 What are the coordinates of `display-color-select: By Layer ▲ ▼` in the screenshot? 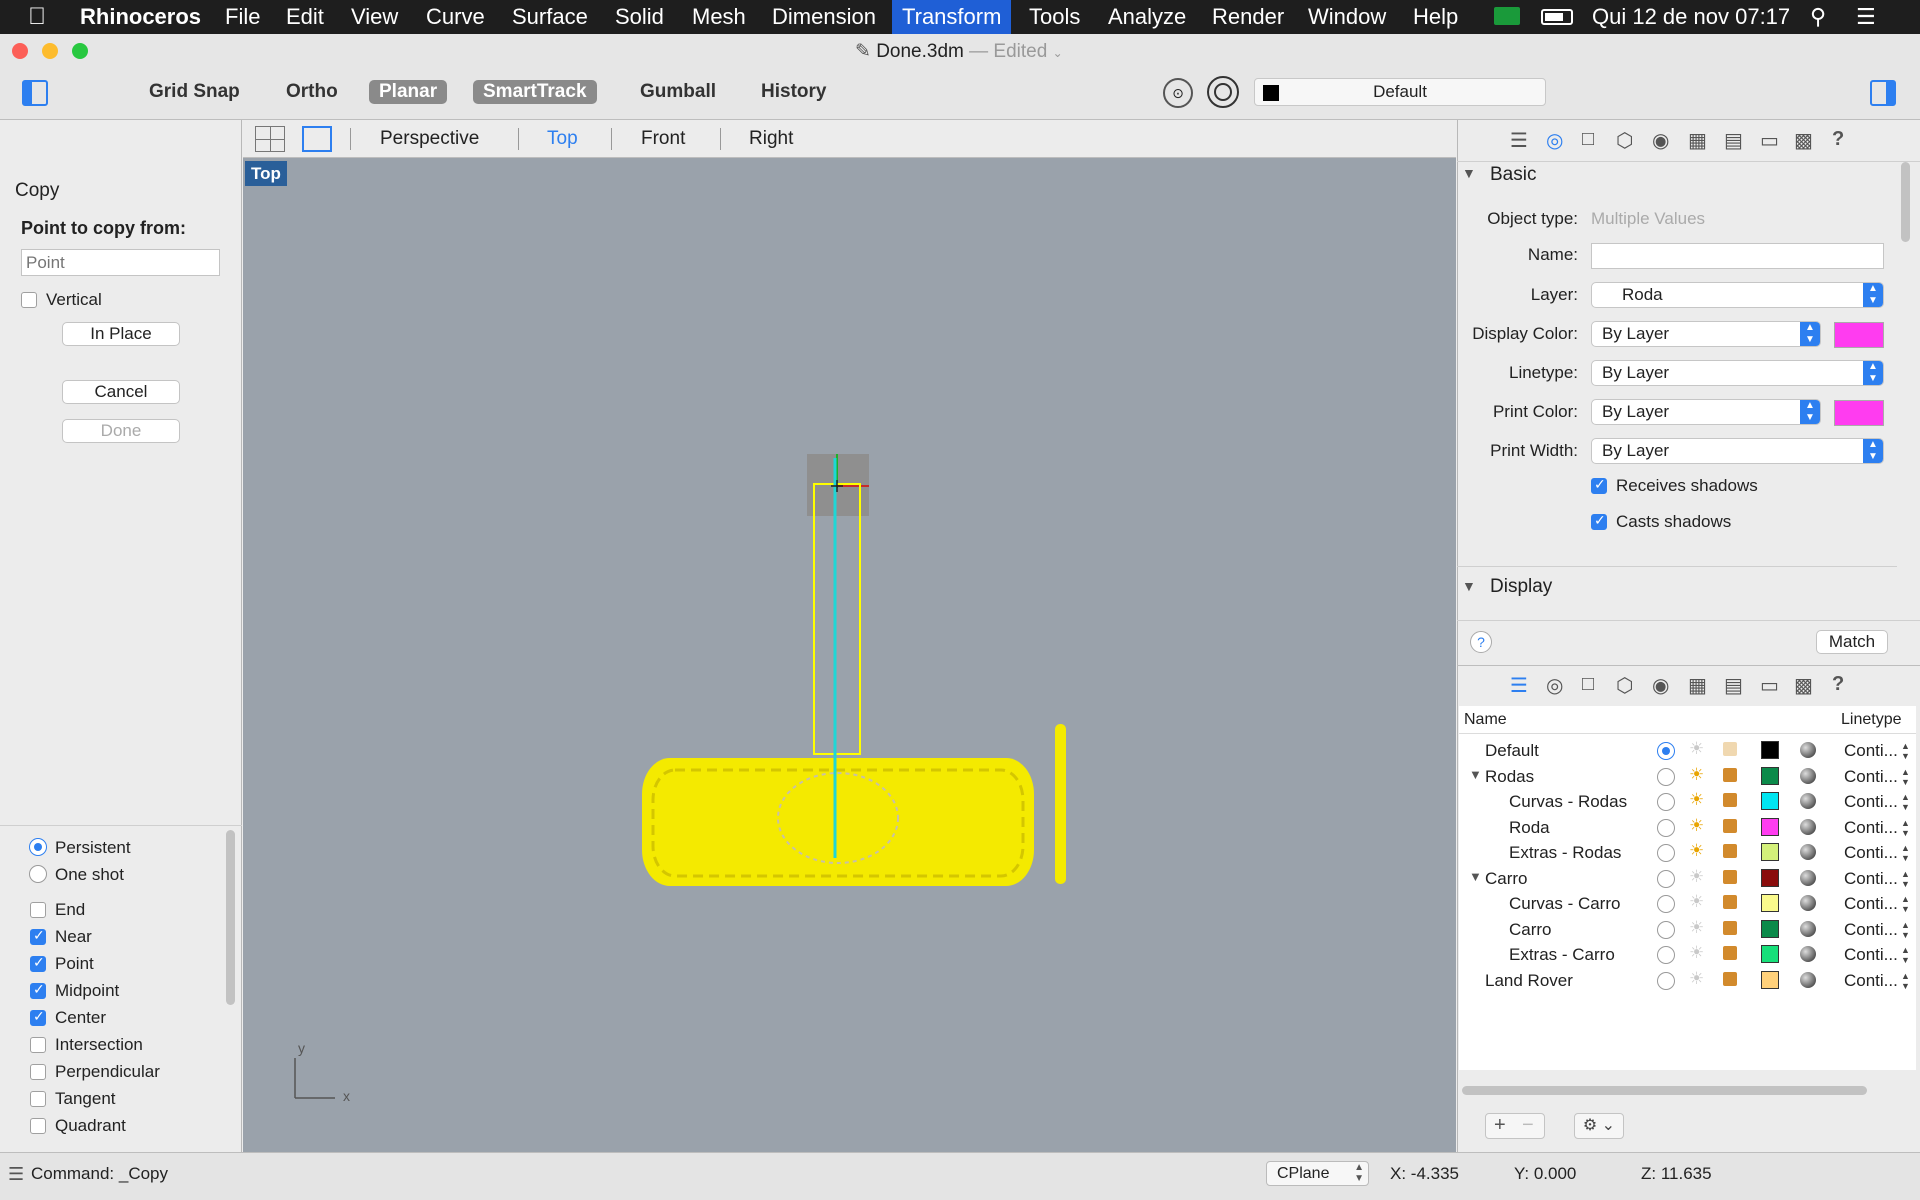 It's located at (1706, 334).